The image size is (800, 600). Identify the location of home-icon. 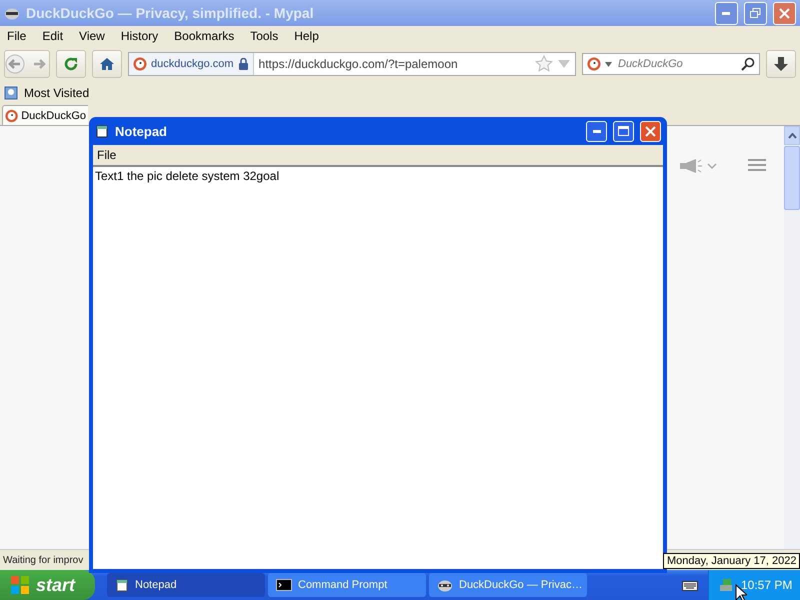
(107, 64).